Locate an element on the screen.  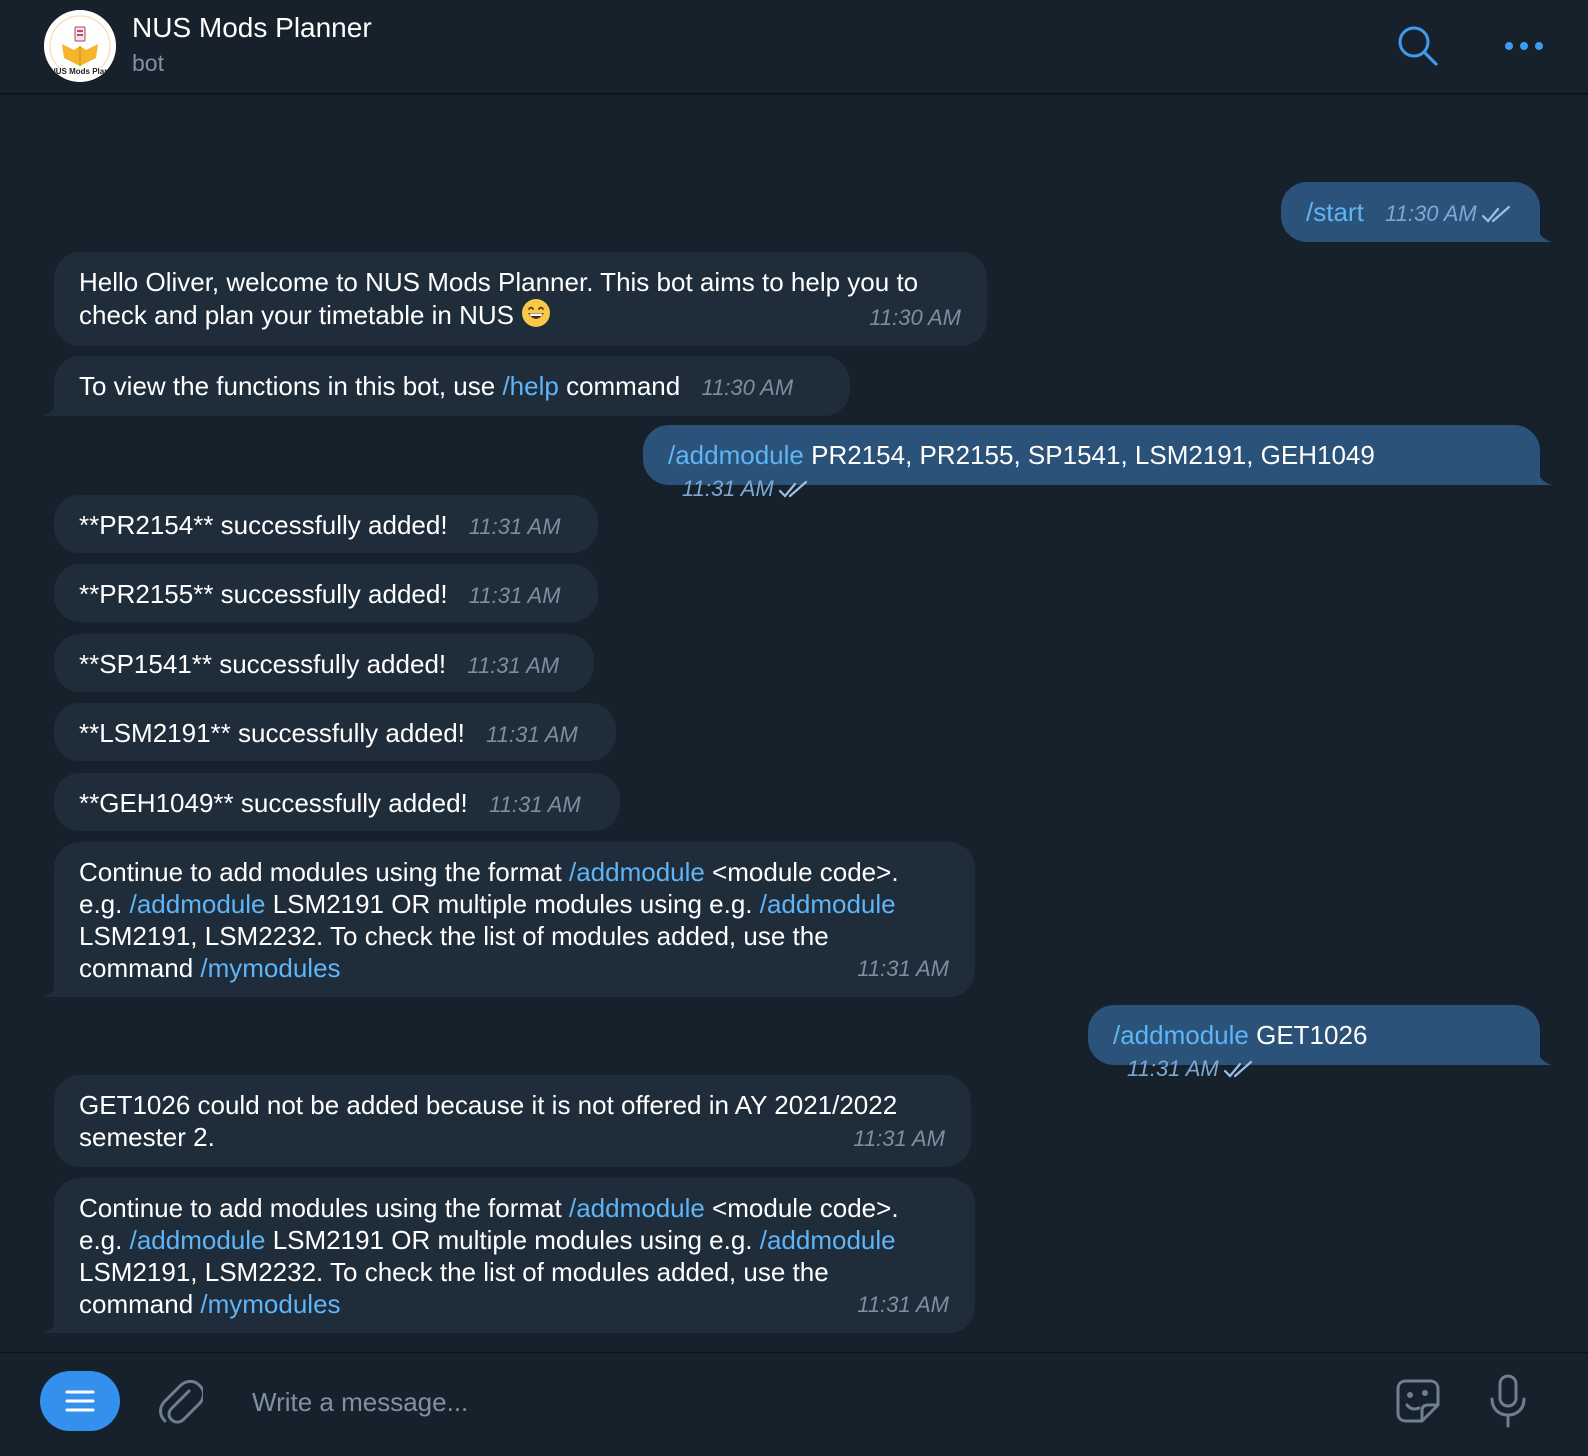
incoming-message: **PR2154** successfully added! 11:31 AM is located at coordinates (326, 524).